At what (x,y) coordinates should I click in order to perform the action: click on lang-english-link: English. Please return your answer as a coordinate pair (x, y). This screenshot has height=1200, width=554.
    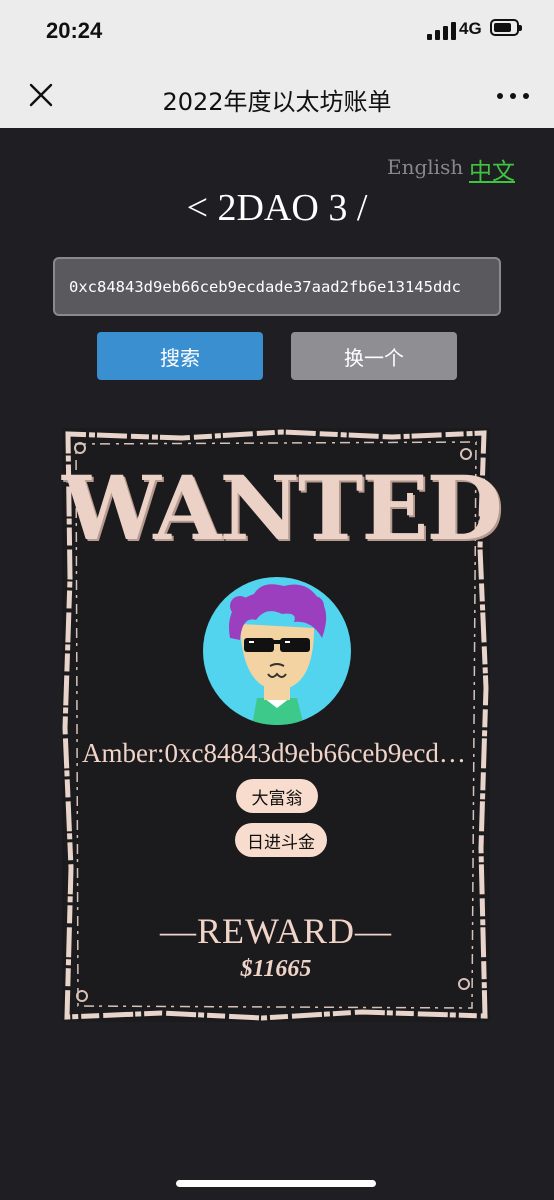
    Looking at the image, I should click on (425, 167).